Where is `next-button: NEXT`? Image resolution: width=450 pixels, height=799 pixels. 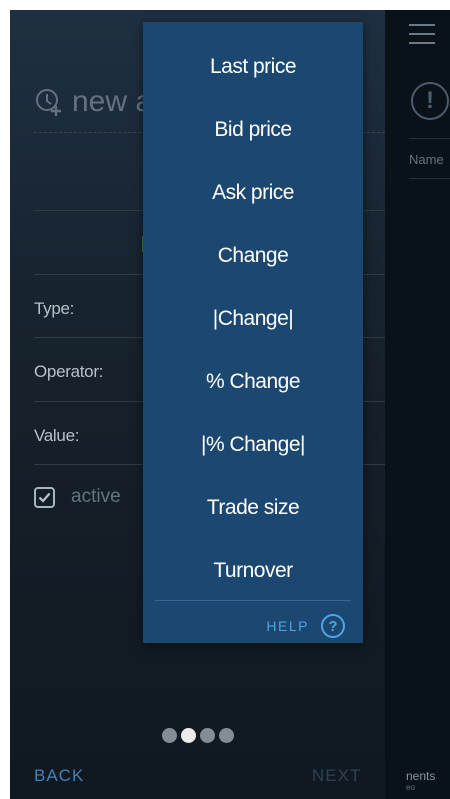 next-button: NEXT is located at coordinates (336, 776).